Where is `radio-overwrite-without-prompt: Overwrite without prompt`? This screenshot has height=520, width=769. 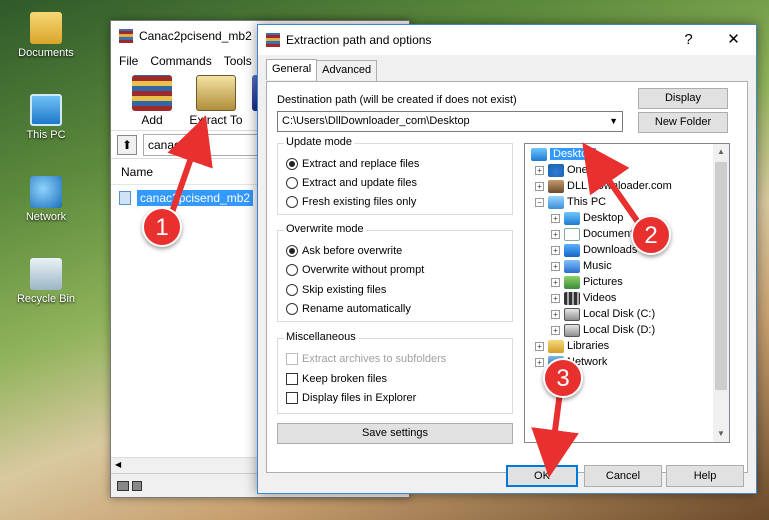
radio-overwrite-without-prompt: Overwrite without prompt is located at coordinates (355, 270).